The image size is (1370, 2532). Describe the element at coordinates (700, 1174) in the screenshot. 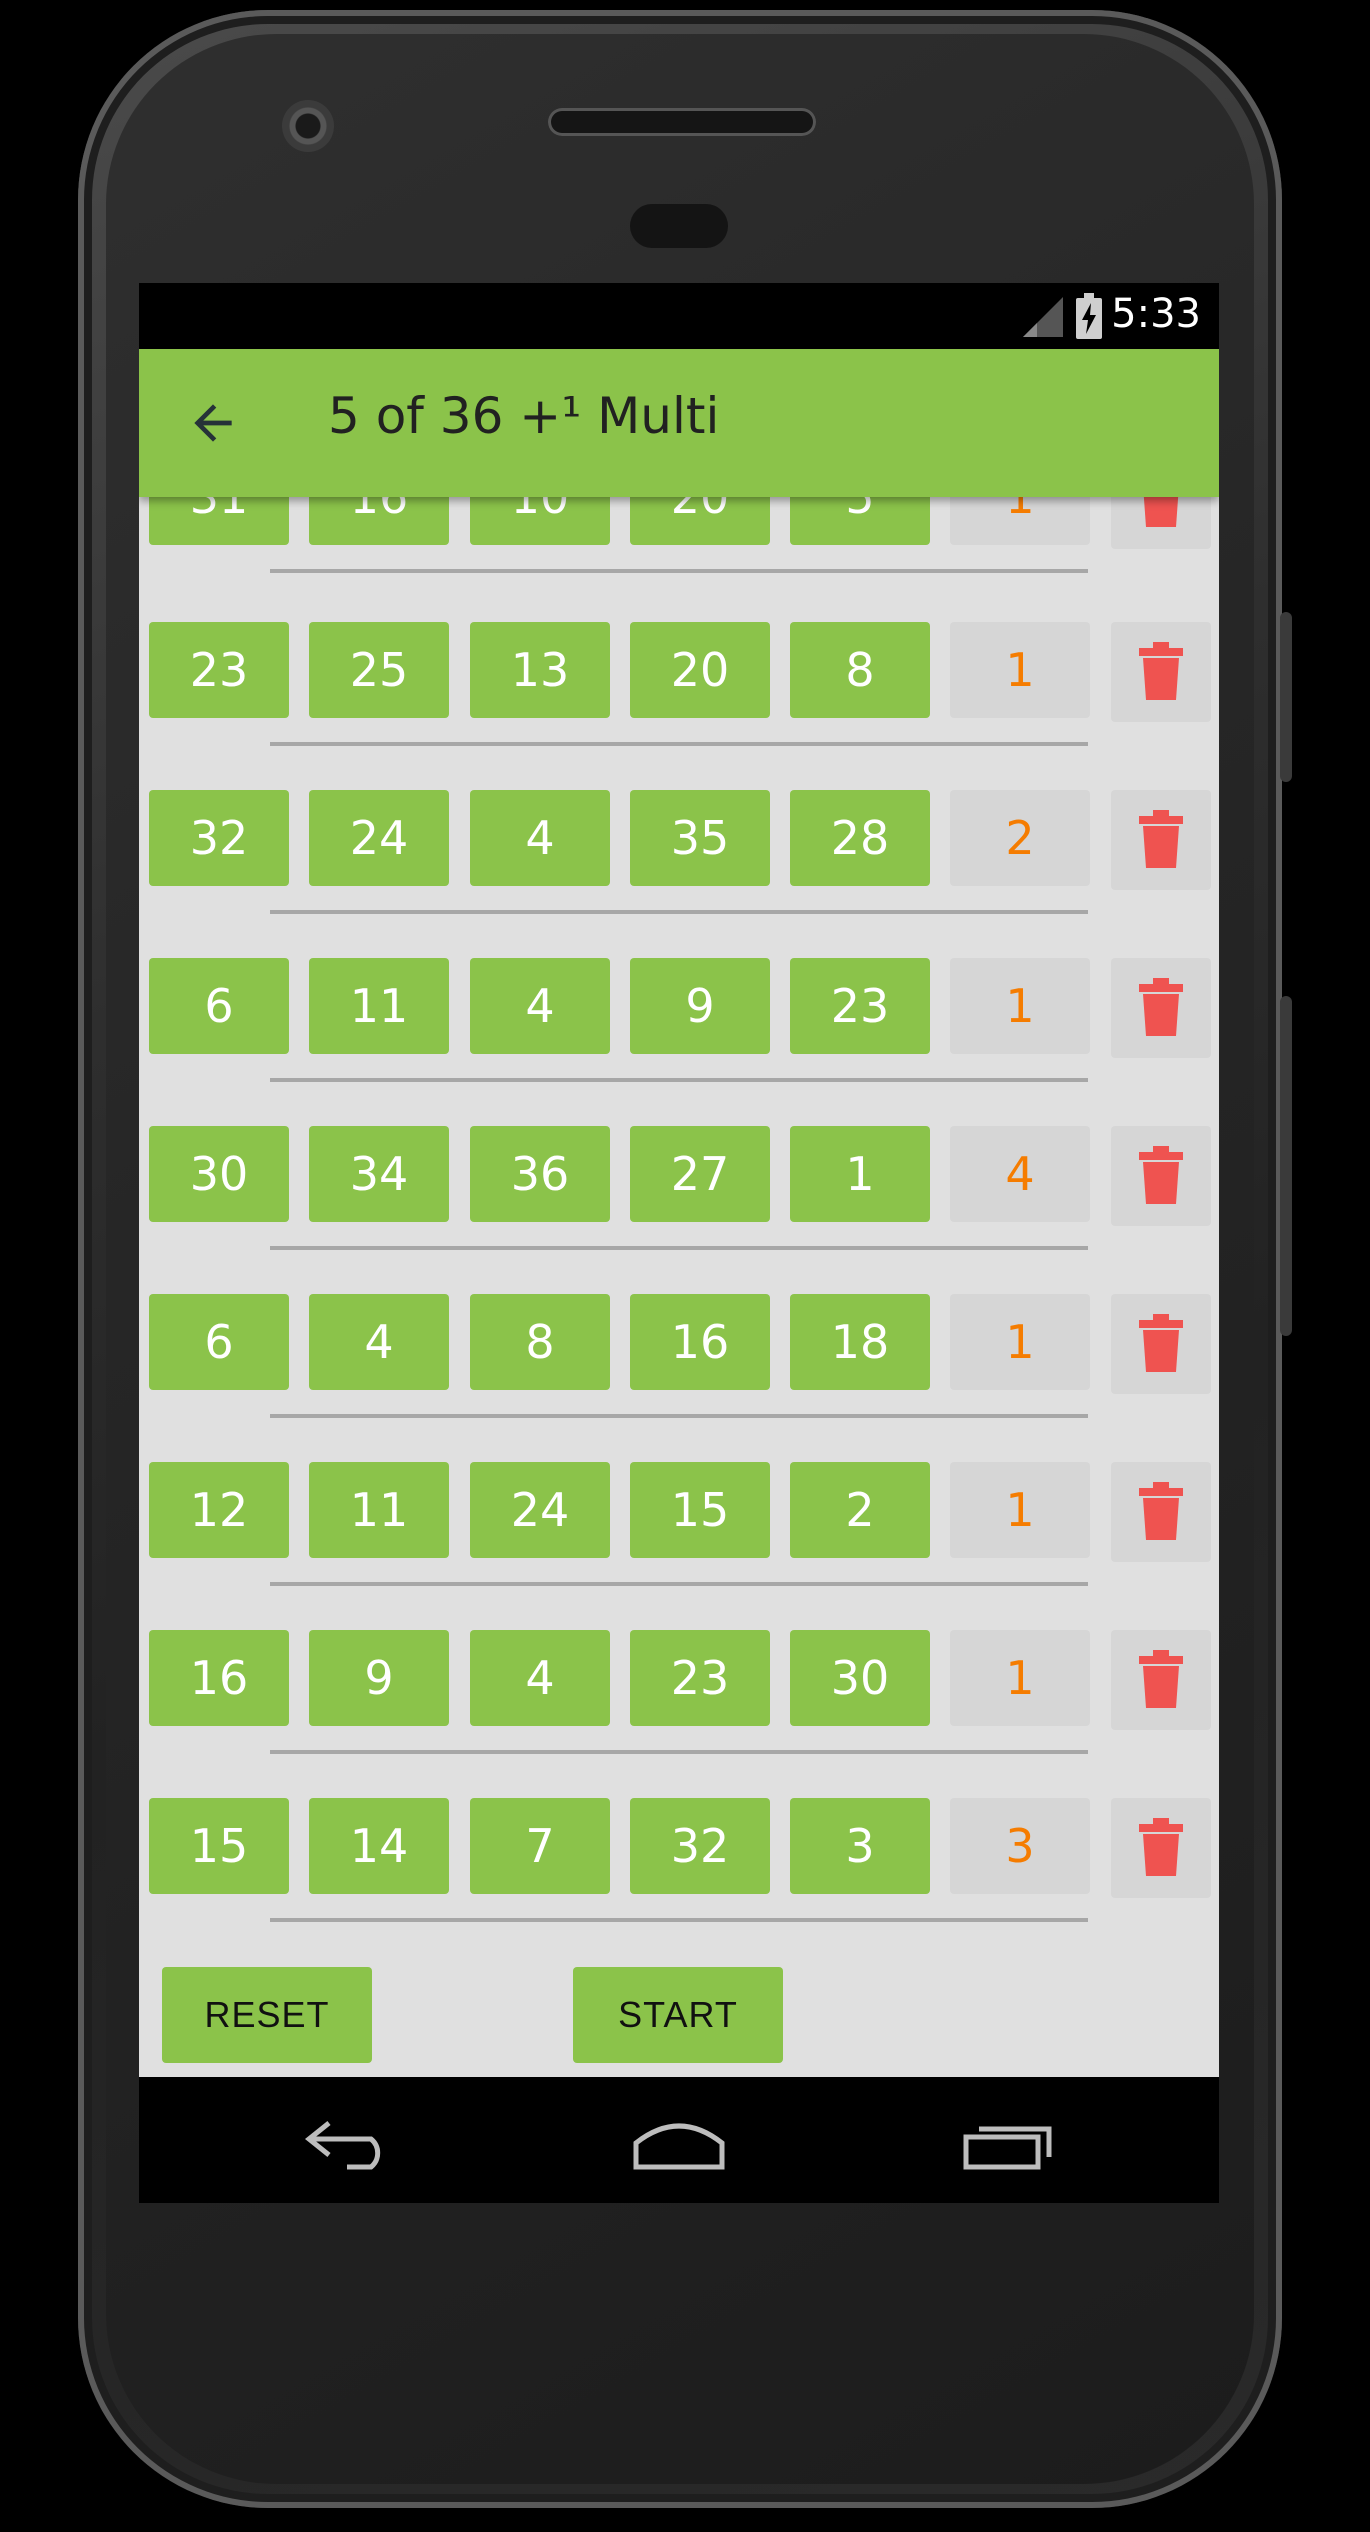

I see `ticket-number: 27` at that location.